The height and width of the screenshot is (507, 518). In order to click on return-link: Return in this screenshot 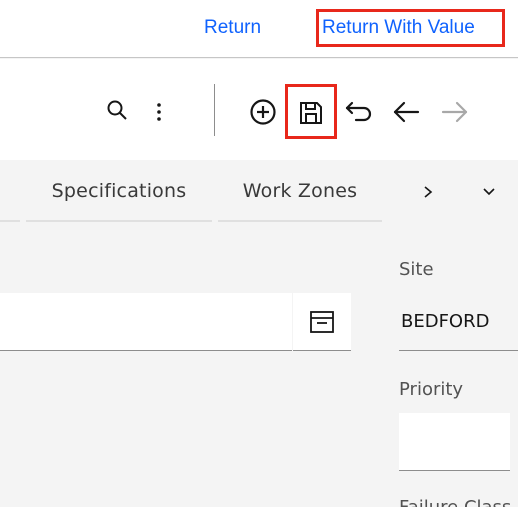, I will do `click(232, 28)`.